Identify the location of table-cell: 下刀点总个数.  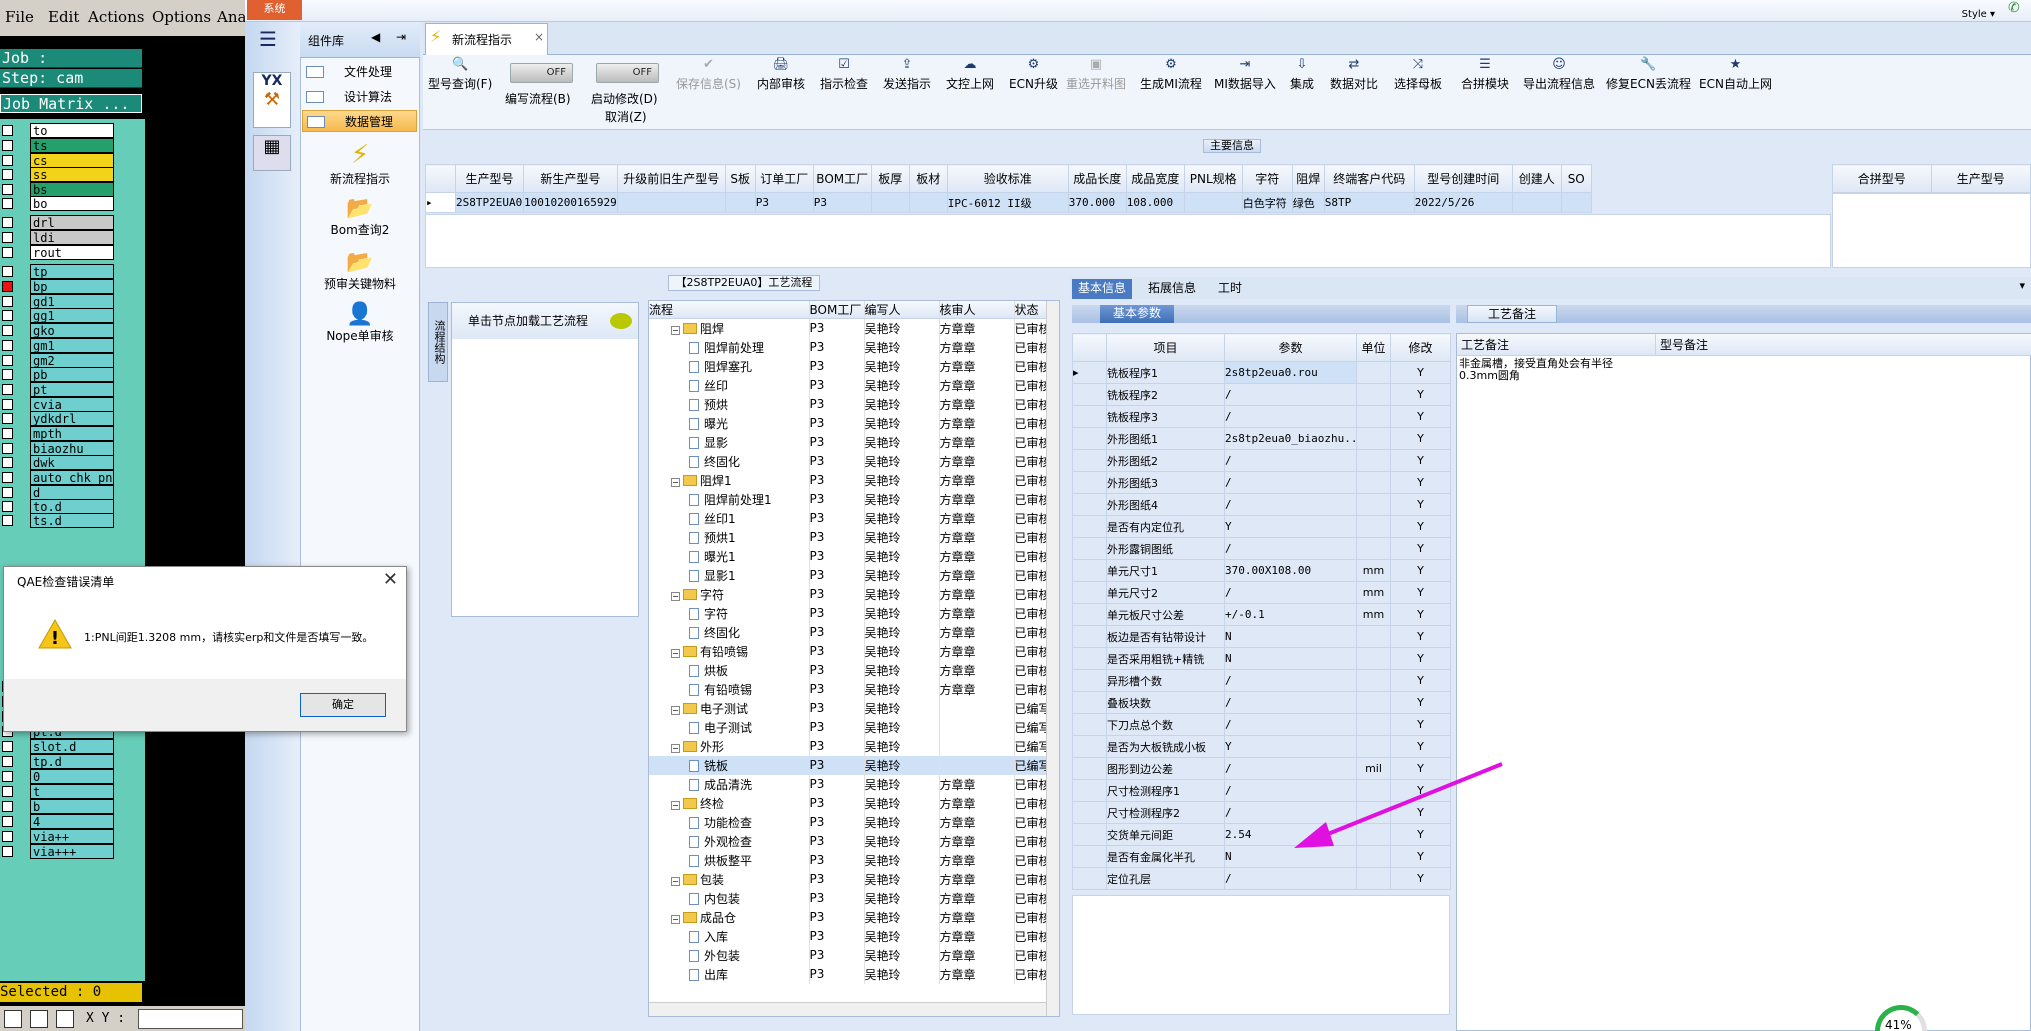
(1165, 724).